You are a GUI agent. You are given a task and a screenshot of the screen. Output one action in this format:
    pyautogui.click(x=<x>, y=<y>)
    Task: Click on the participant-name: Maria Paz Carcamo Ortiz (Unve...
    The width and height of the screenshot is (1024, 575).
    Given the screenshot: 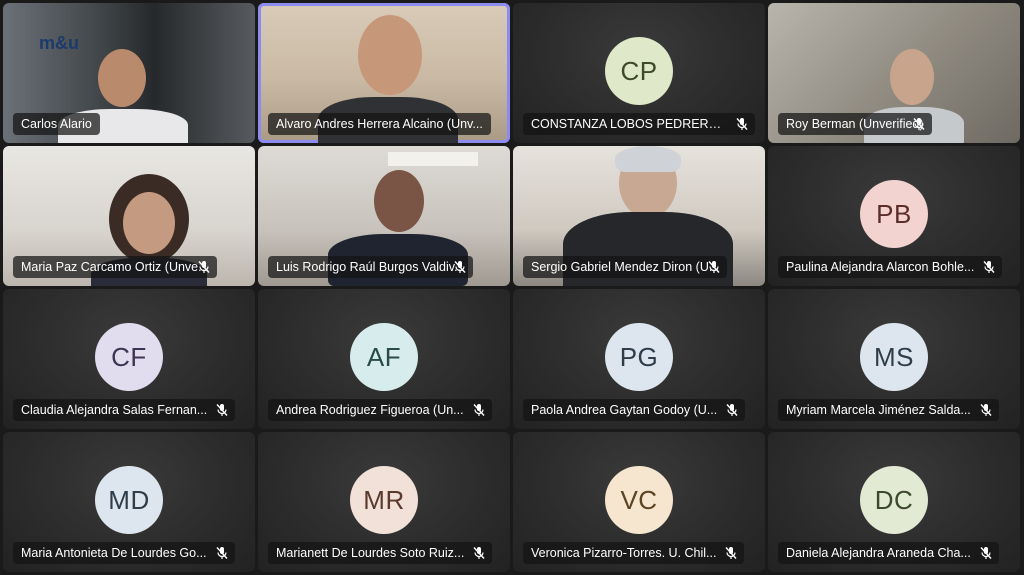 What is the action you would take?
    pyautogui.click(x=115, y=267)
    